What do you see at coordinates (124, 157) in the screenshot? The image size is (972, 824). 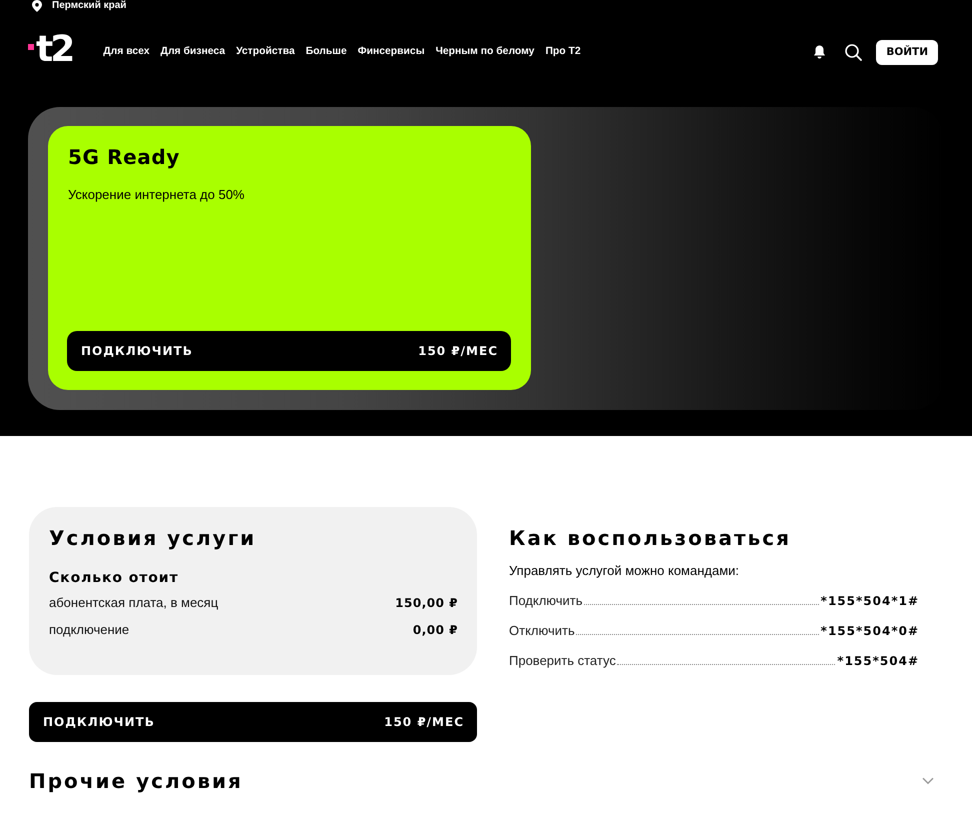 I see `offer-title: 5G Ready` at bounding box center [124, 157].